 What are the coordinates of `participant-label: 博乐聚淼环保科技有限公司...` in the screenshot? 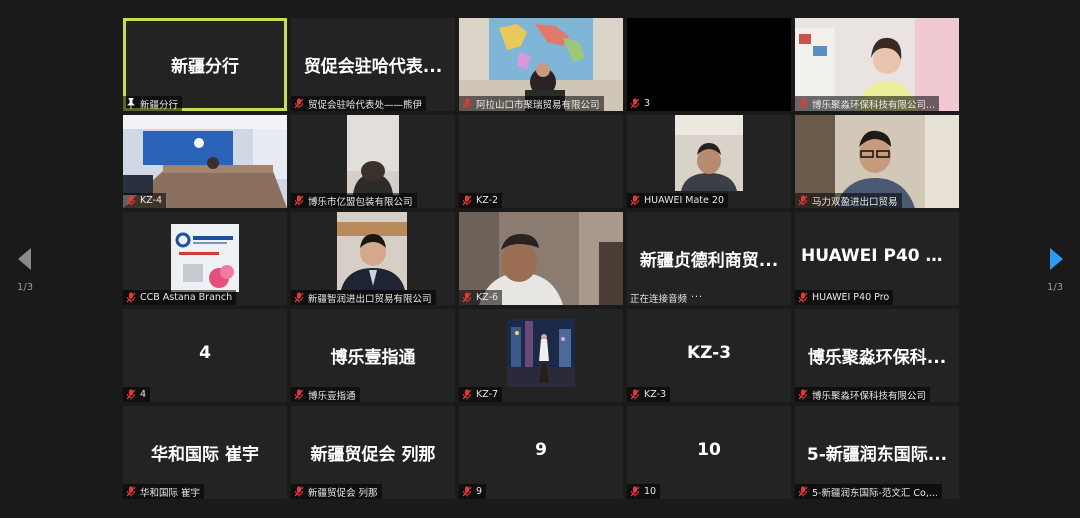 It's located at (874, 105).